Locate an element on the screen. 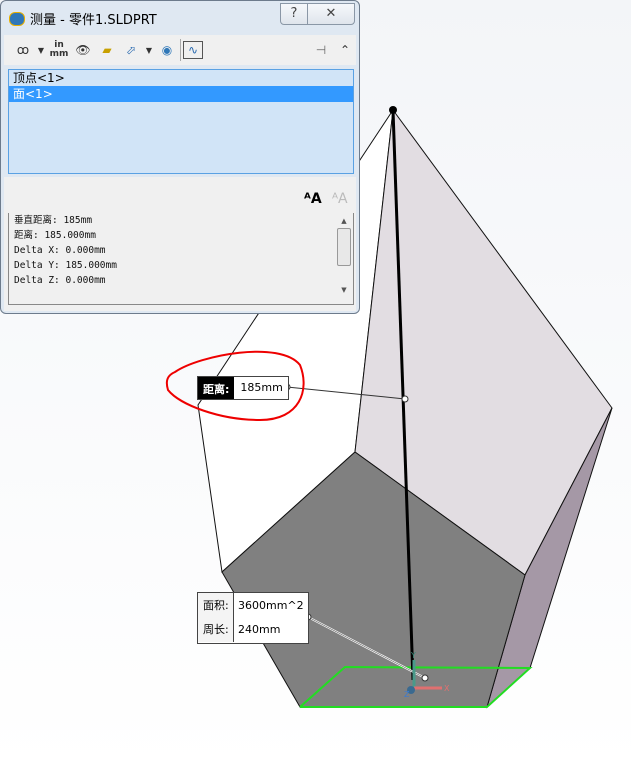 Image resolution: width=631 pixels, height=769 pixels. perimeter-value: 240mm is located at coordinates (259, 629).